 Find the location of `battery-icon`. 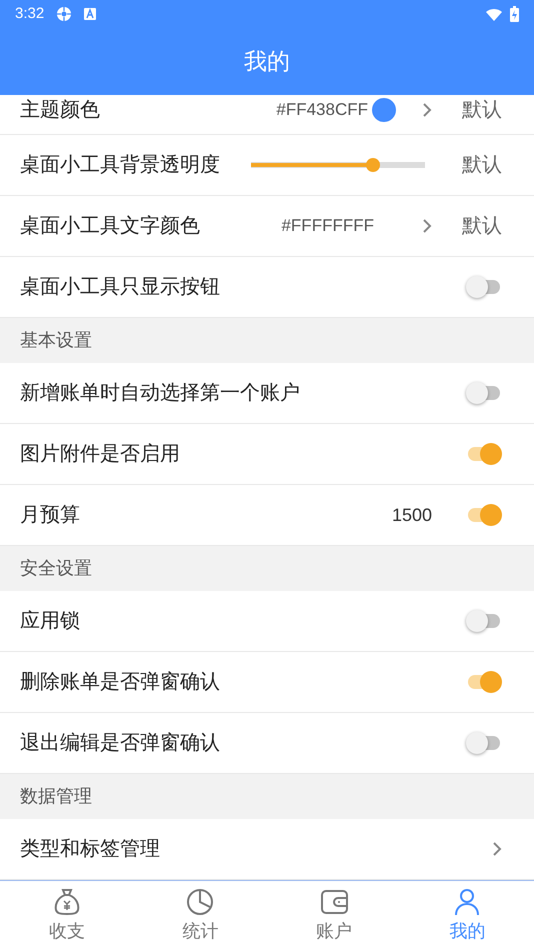

battery-icon is located at coordinates (514, 14).